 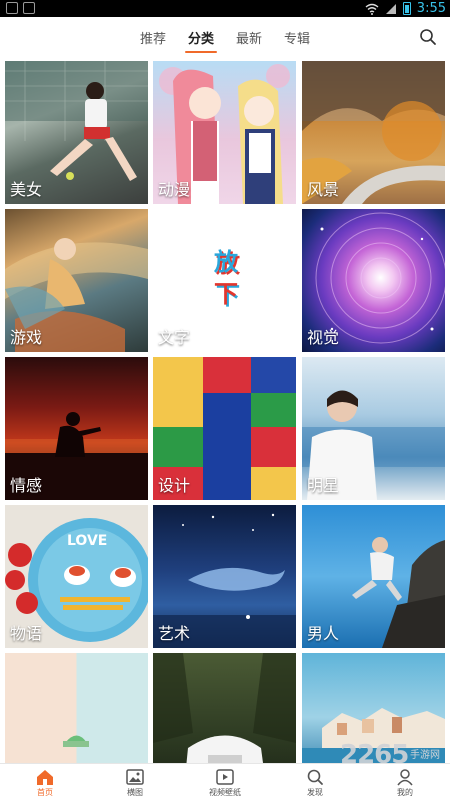 I want to click on nav-mine-label: 我的, so click(x=405, y=792).